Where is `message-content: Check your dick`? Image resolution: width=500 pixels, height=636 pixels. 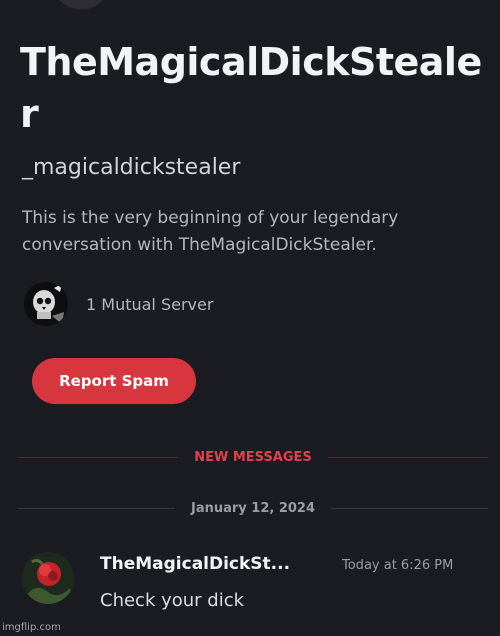
message-content: Check your dick is located at coordinates (172, 600).